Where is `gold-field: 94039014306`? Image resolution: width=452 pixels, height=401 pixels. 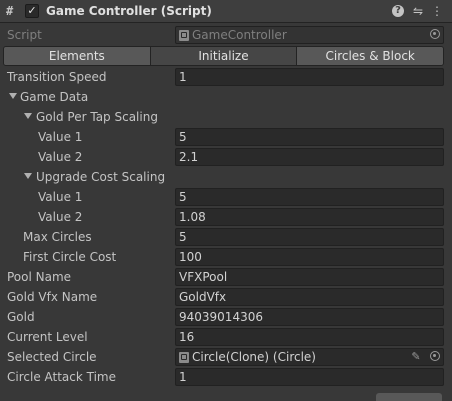
gold-field: 94039014306 is located at coordinates (309, 317).